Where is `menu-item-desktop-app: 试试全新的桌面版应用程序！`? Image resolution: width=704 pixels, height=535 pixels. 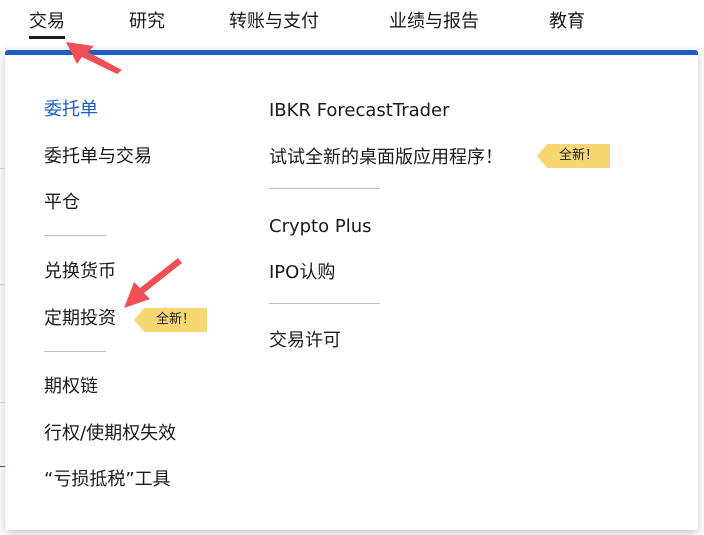 menu-item-desktop-app: 试试全新的桌面版应用程序！ is located at coordinates (386, 158).